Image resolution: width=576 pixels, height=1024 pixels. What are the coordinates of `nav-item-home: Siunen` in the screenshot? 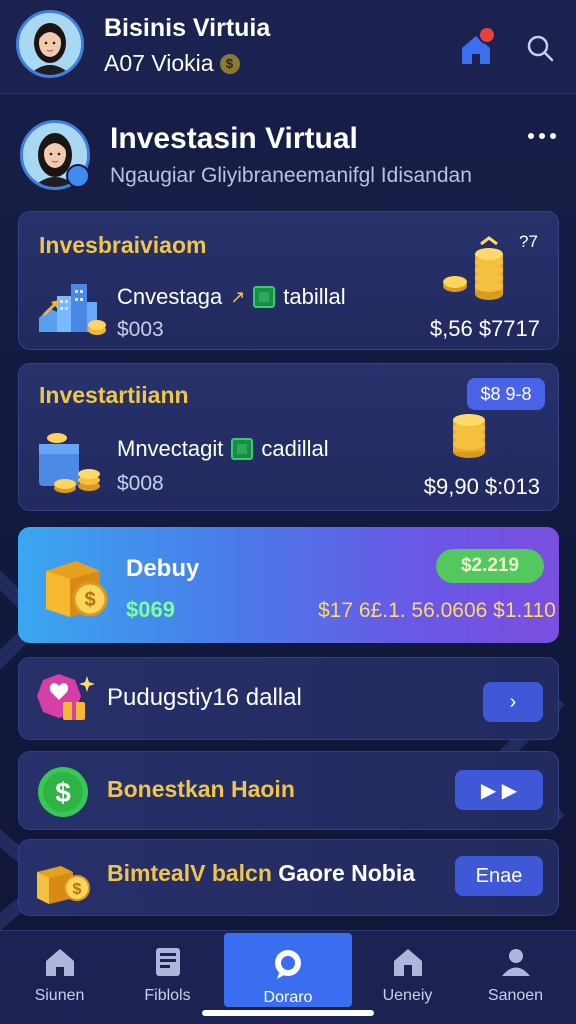 It's located at (59, 977).